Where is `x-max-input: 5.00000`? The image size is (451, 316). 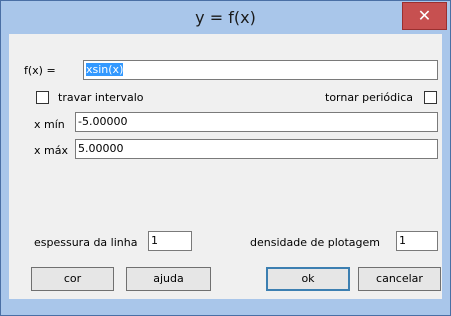
x-max-input: 5.00000 is located at coordinates (256, 149).